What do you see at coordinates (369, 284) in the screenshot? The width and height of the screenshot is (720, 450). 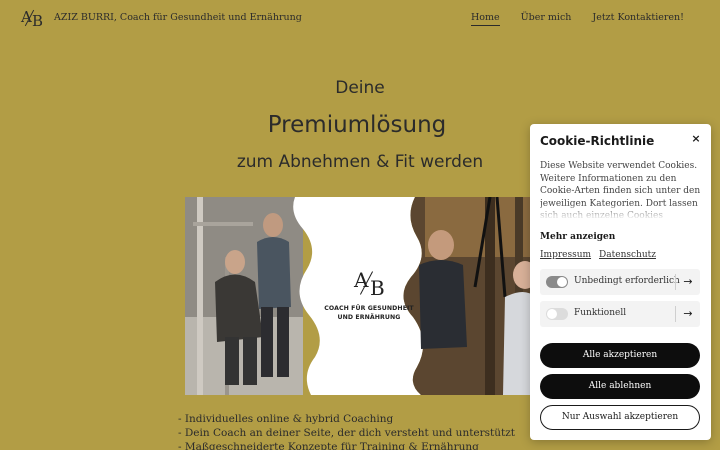 I see `emblem-logo: A B` at bounding box center [369, 284].